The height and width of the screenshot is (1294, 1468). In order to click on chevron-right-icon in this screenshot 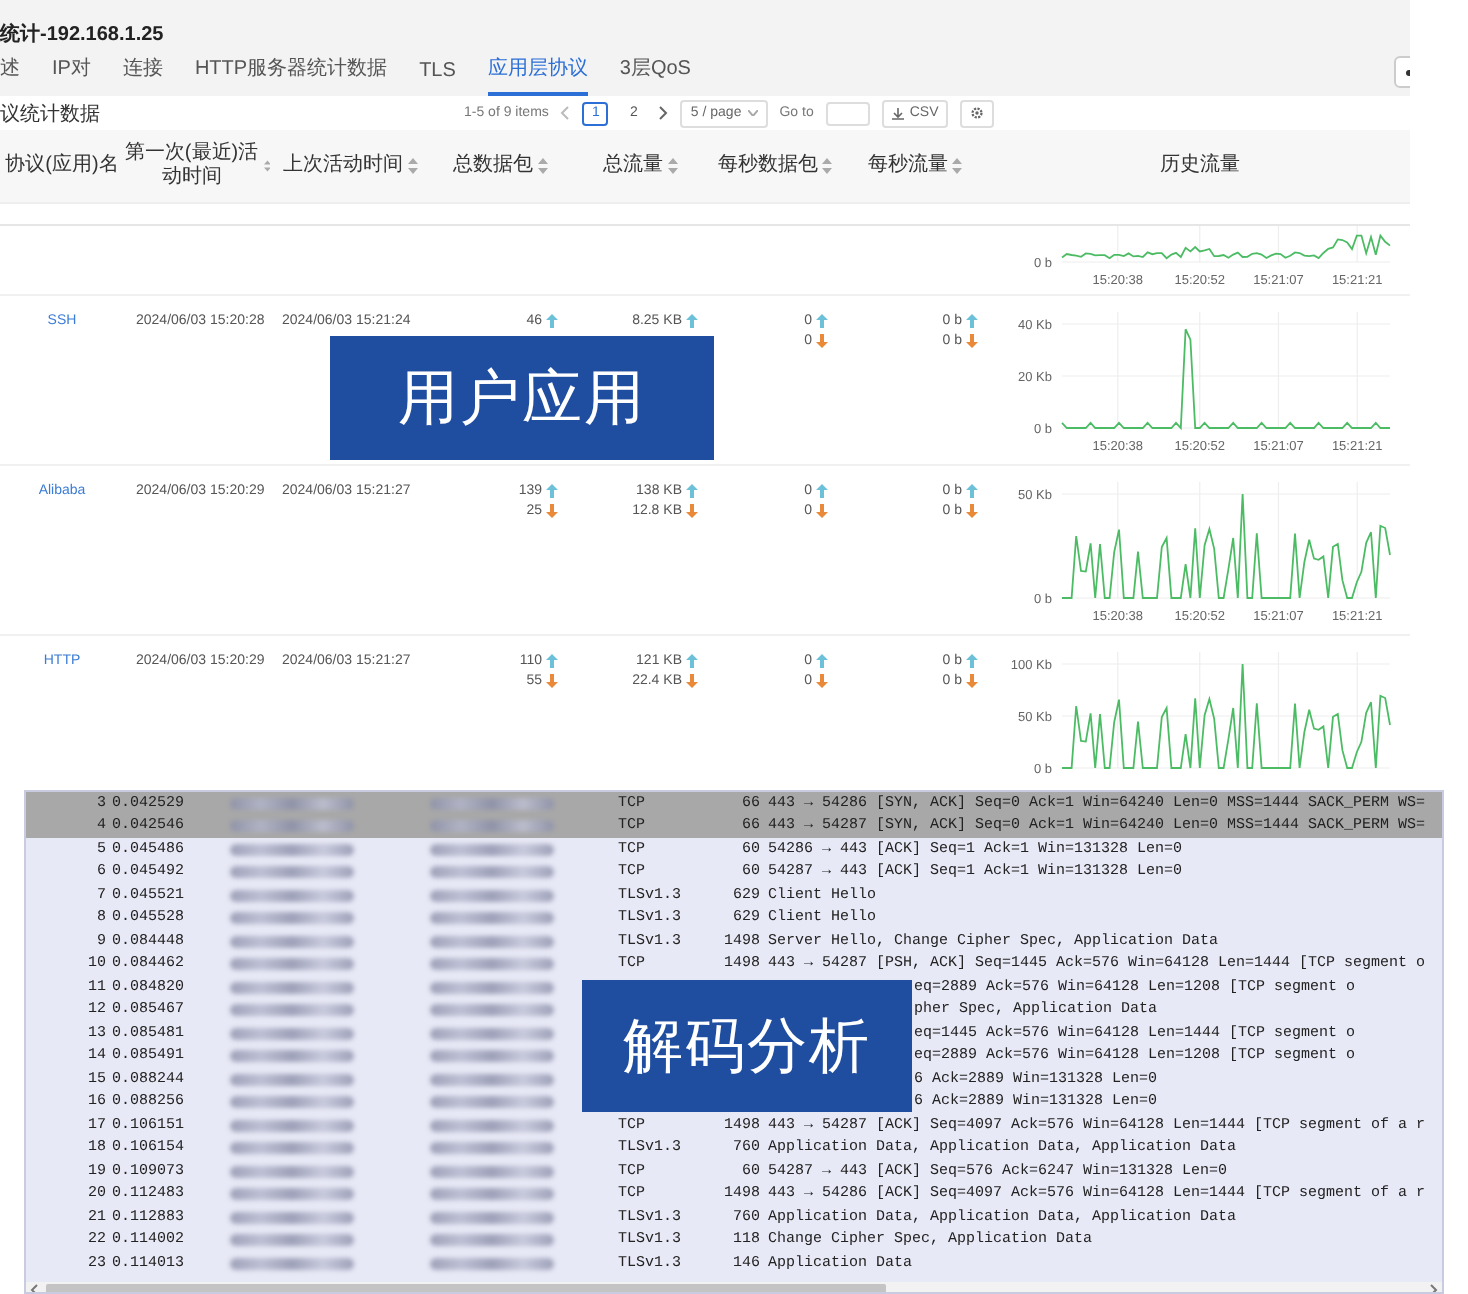, I will do `click(663, 113)`.